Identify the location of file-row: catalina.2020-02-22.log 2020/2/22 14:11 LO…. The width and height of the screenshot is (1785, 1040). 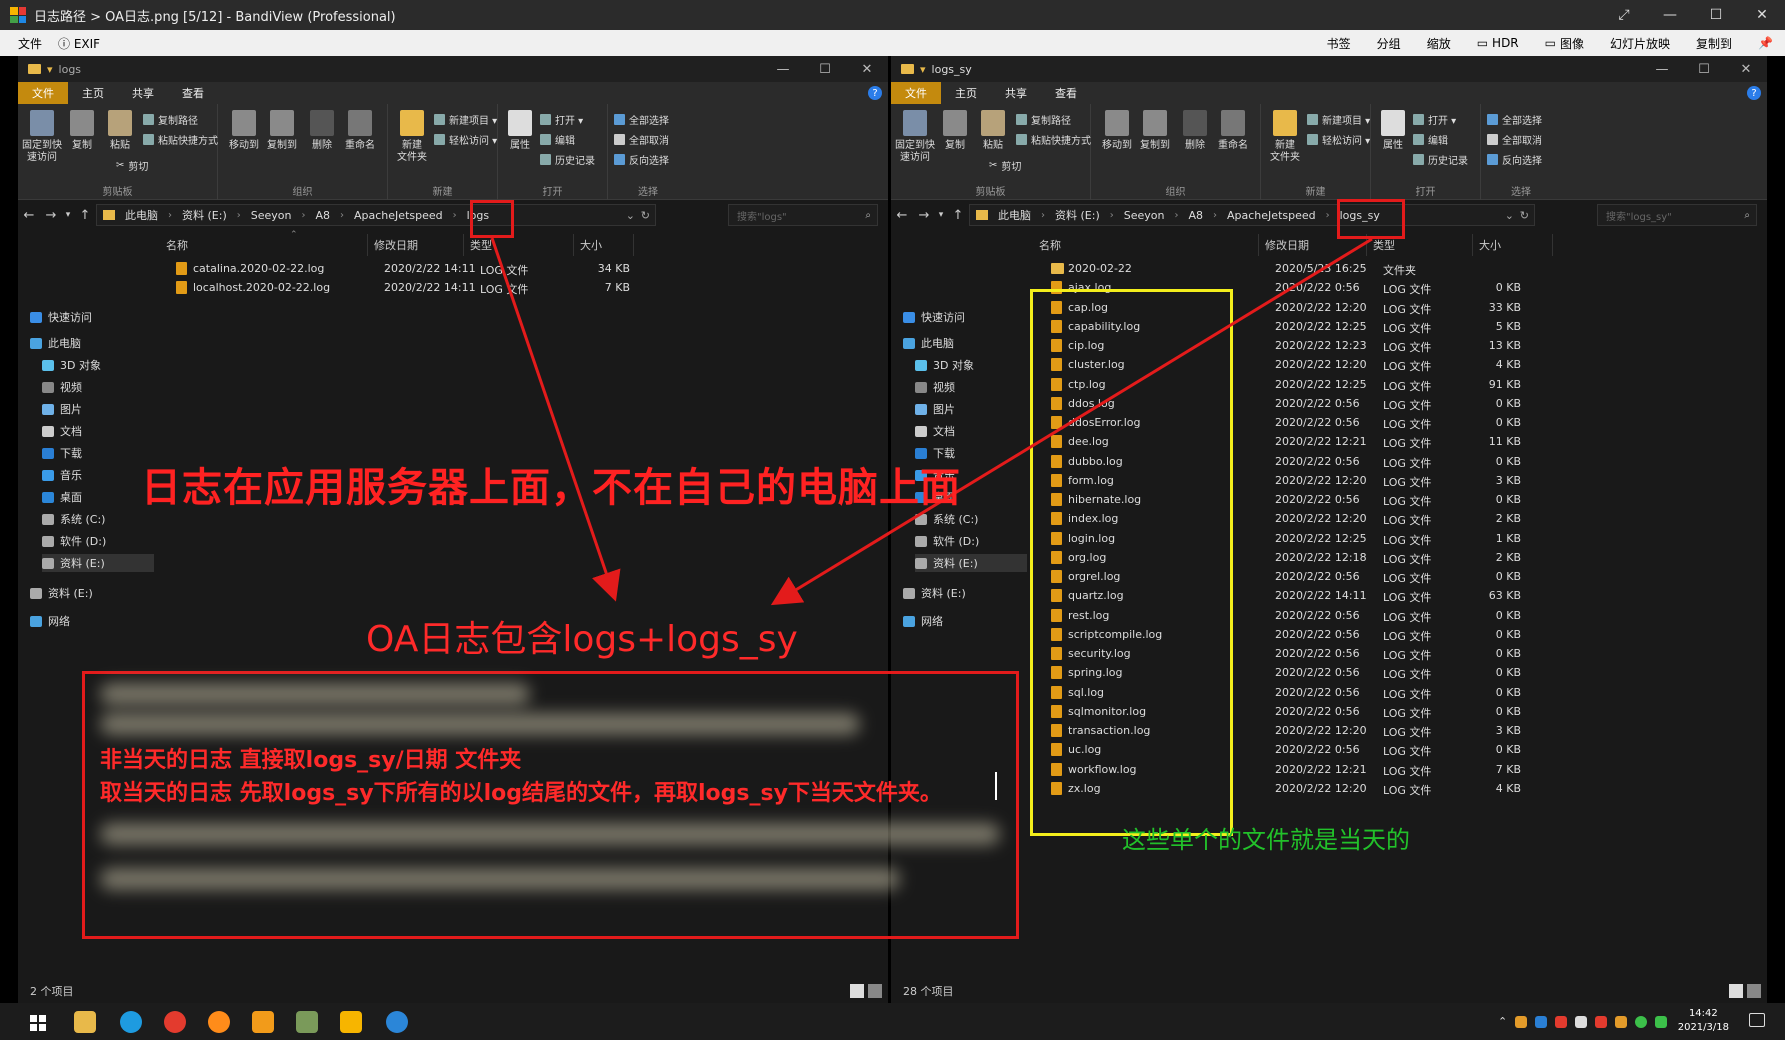
(524, 268).